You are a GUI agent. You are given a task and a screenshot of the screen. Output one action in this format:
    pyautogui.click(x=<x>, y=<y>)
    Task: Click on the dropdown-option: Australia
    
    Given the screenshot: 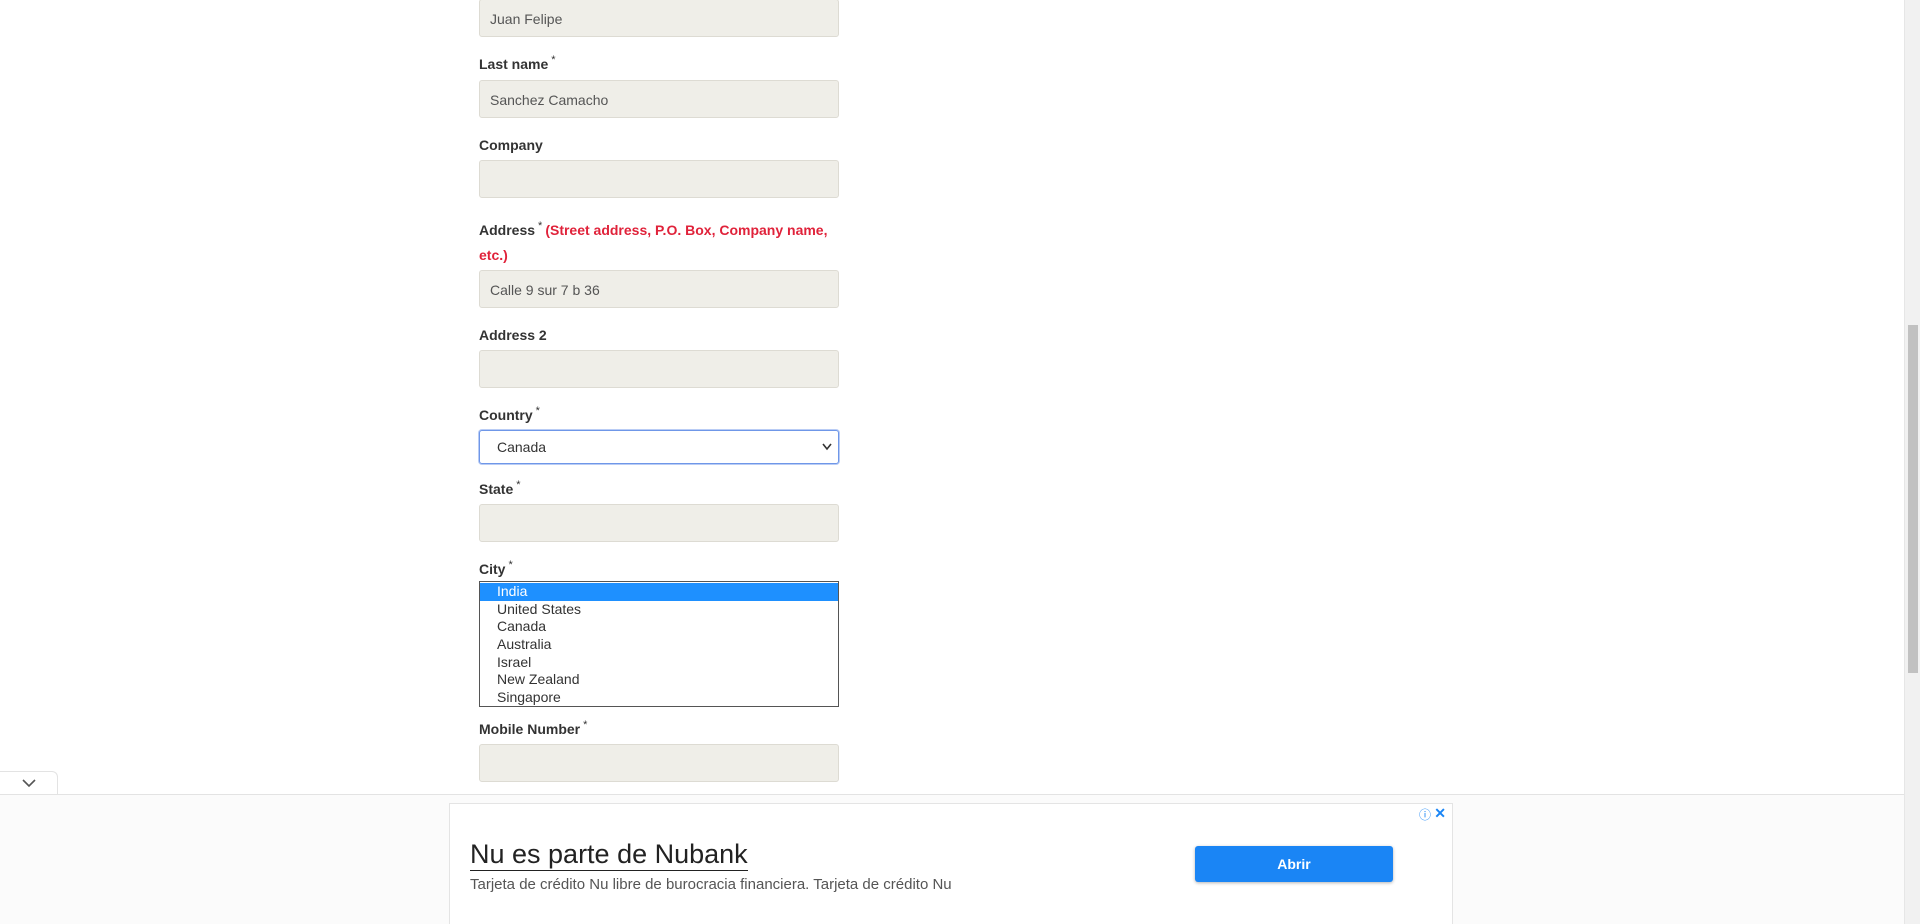 What is the action you would take?
    pyautogui.click(x=659, y=645)
    